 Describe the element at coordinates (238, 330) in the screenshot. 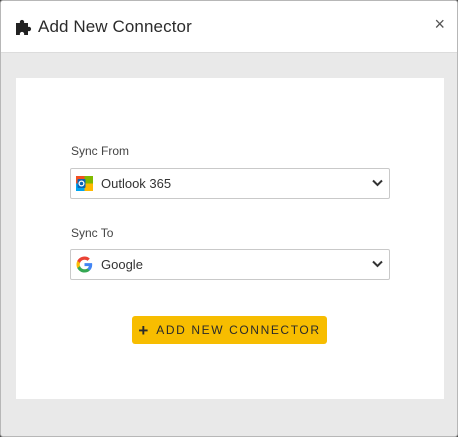

I see `add-new-connector-label: ADD NEW CONNECTOR` at that location.